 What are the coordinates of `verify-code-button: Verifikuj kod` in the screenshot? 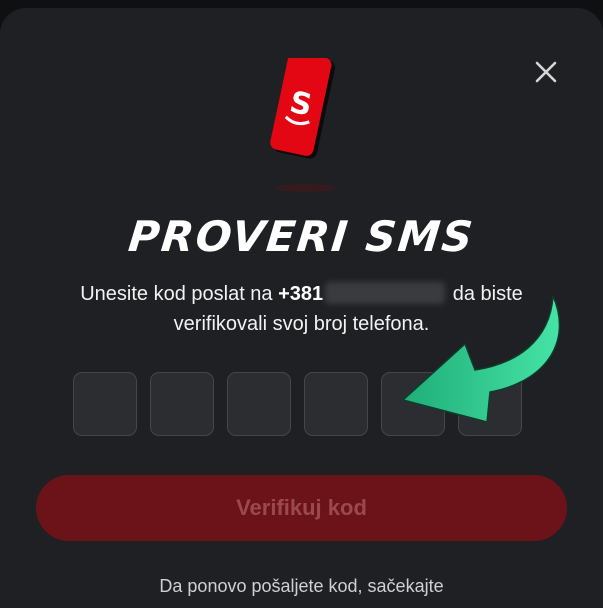 It's located at (301, 508).